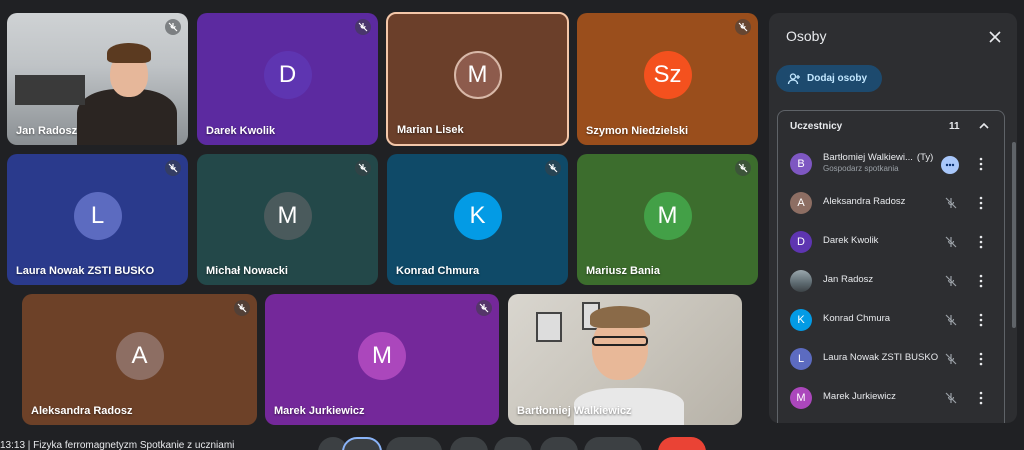 The width and height of the screenshot is (1024, 450). Describe the element at coordinates (984, 128) in the screenshot. I see `chevron-up-icon` at that location.